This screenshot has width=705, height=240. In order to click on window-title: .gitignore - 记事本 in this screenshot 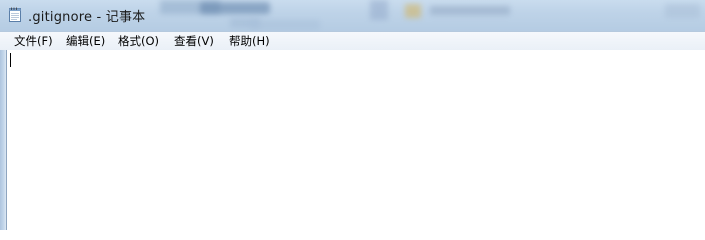, I will do `click(87, 17)`.